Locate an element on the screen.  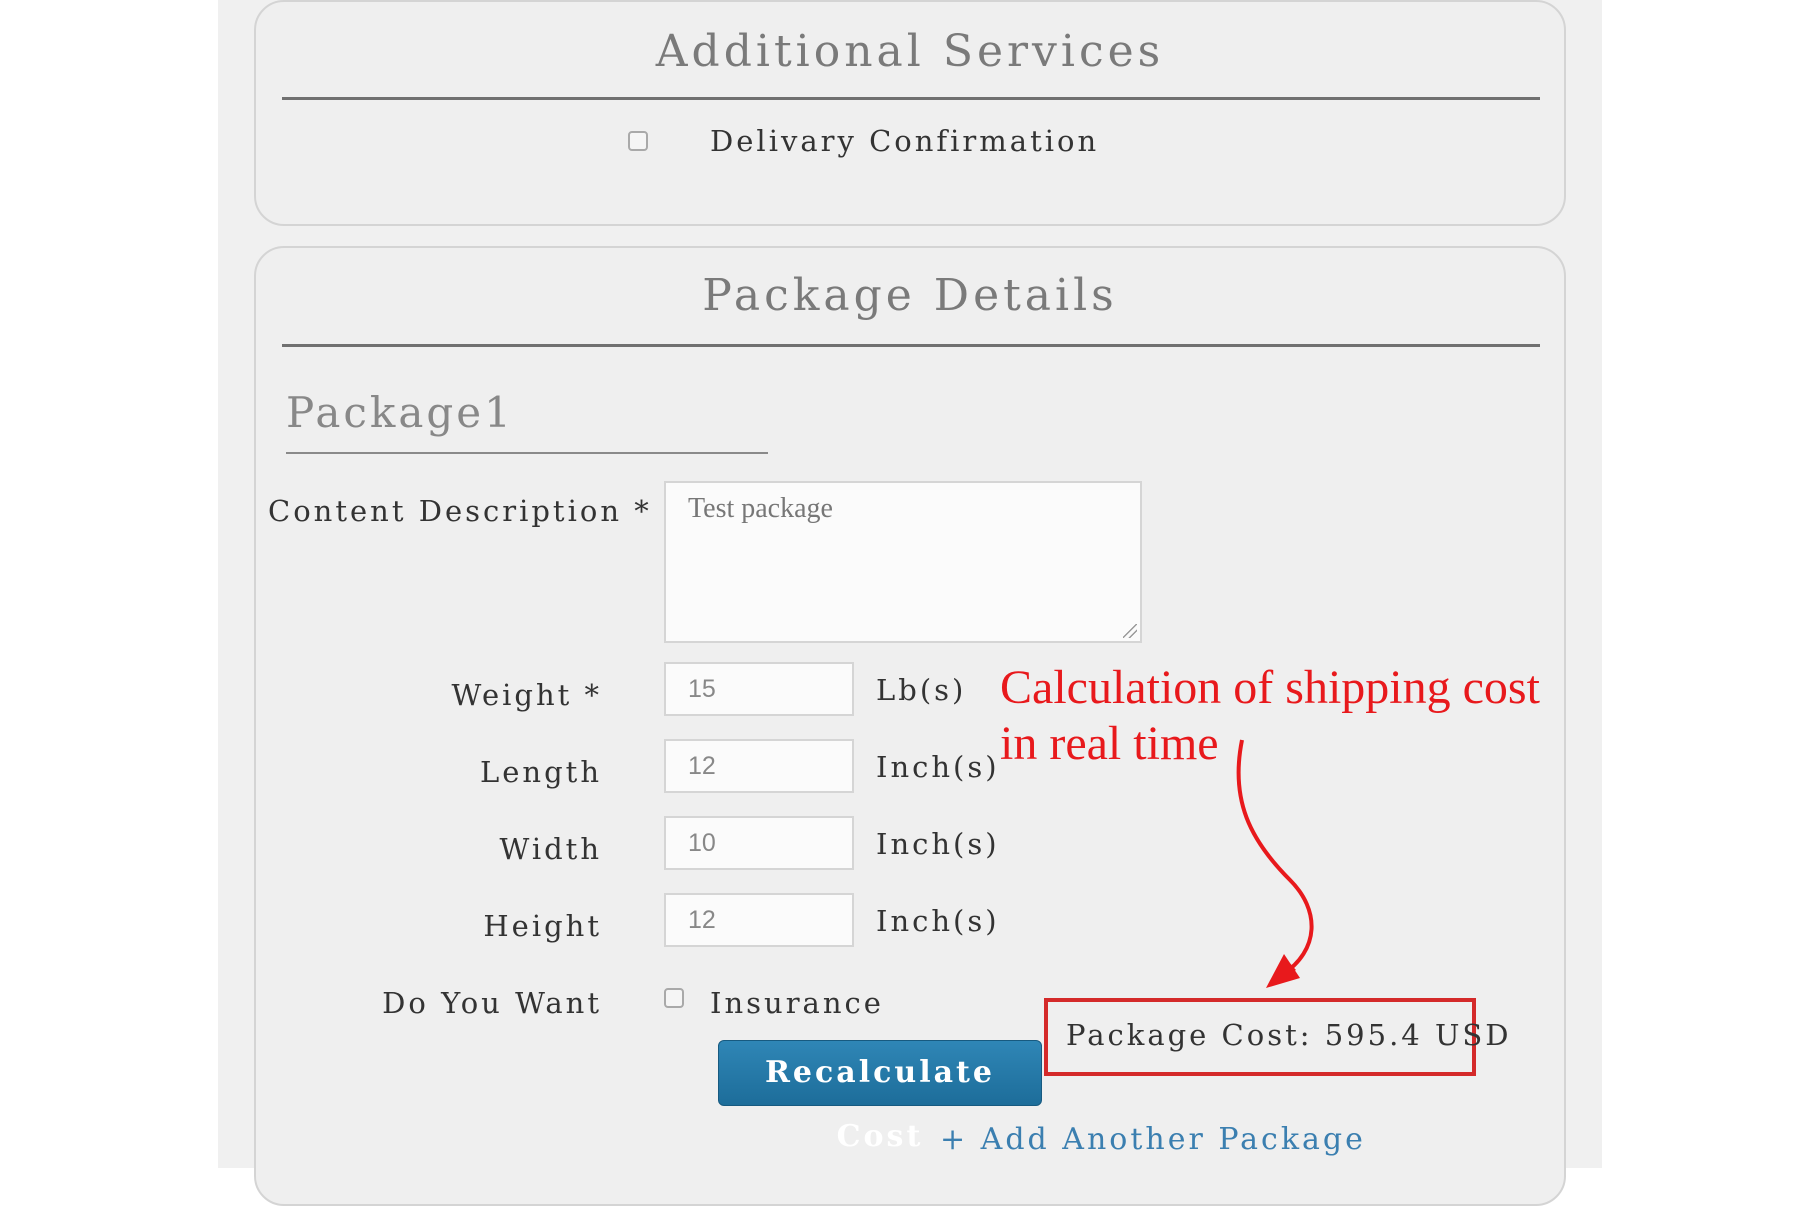
content-description-value: Test package is located at coordinates (760, 508).